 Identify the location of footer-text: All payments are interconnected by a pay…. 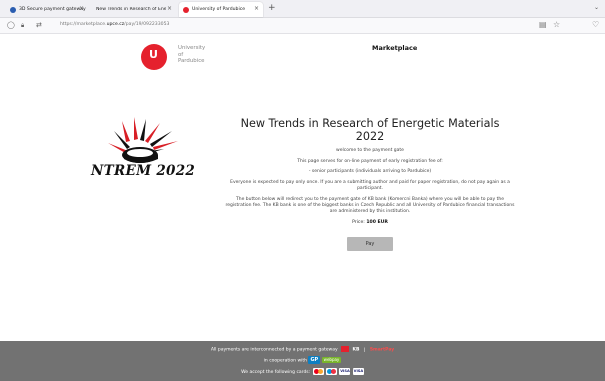
(274, 350).